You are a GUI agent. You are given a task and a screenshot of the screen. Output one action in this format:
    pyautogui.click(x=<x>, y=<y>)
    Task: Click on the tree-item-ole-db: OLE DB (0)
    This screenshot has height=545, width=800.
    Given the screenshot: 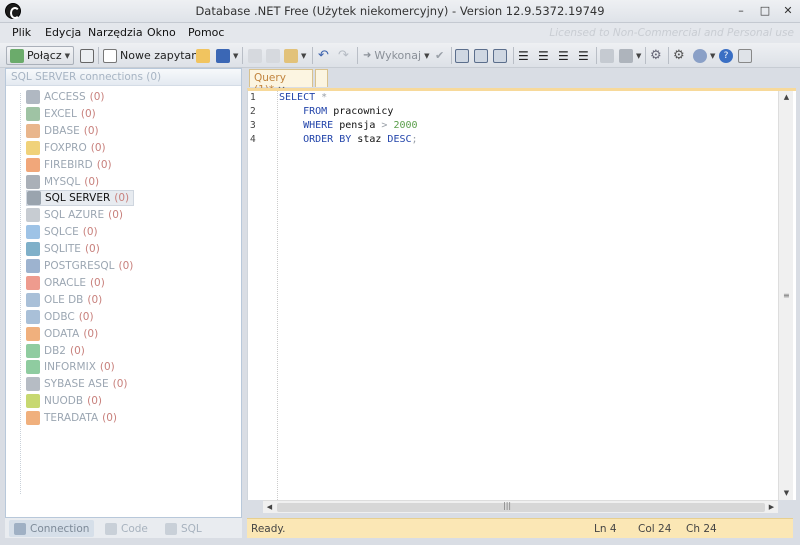 What is the action you would take?
    pyautogui.click(x=64, y=300)
    